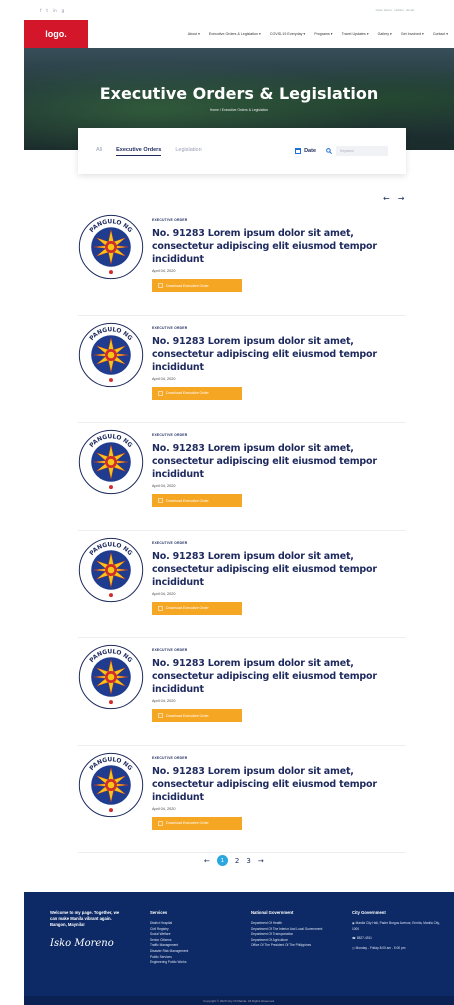 The height and width of the screenshot is (1005, 454). Describe the element at coordinates (272, 912) in the screenshot. I see `footer-heading-national: National Government` at that location.